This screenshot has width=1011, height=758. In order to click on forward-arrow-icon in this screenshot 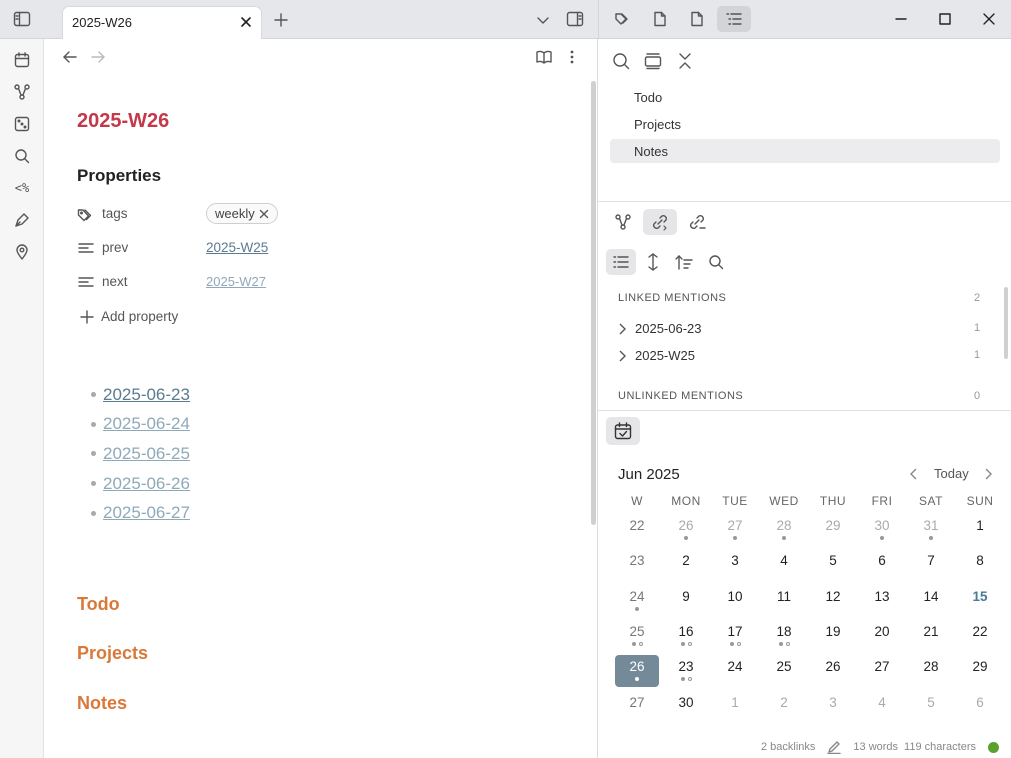, I will do `click(98, 57)`.